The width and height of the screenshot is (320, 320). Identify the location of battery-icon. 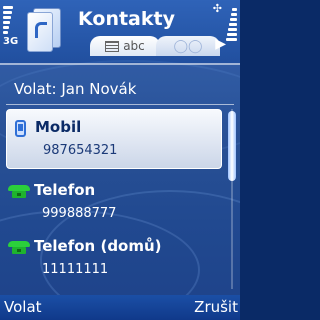
(231, 30).